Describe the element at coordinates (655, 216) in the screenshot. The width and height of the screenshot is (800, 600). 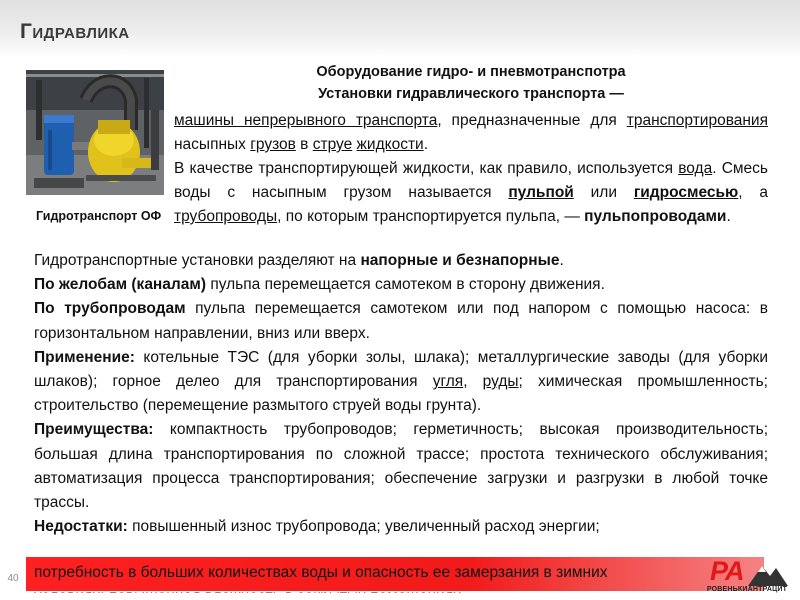
I see `term-pulp-pipelines: пульпопроводами` at that location.